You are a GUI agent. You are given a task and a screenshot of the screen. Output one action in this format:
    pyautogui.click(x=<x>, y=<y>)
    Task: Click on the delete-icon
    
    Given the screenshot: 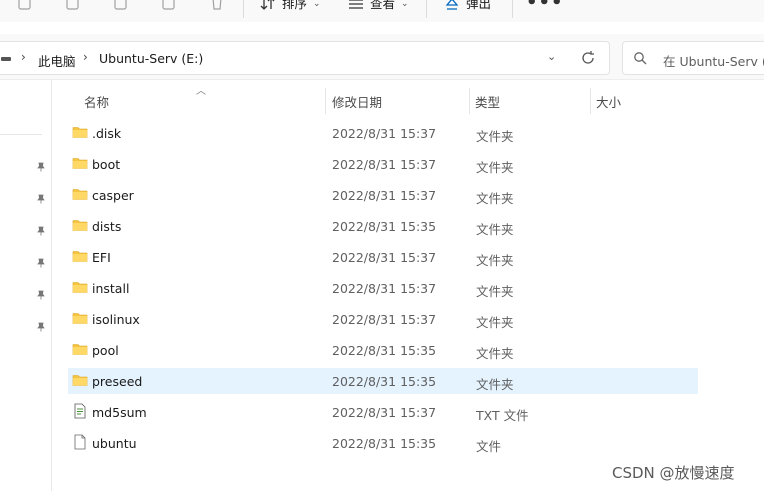 What is the action you would take?
    pyautogui.click(x=217, y=6)
    